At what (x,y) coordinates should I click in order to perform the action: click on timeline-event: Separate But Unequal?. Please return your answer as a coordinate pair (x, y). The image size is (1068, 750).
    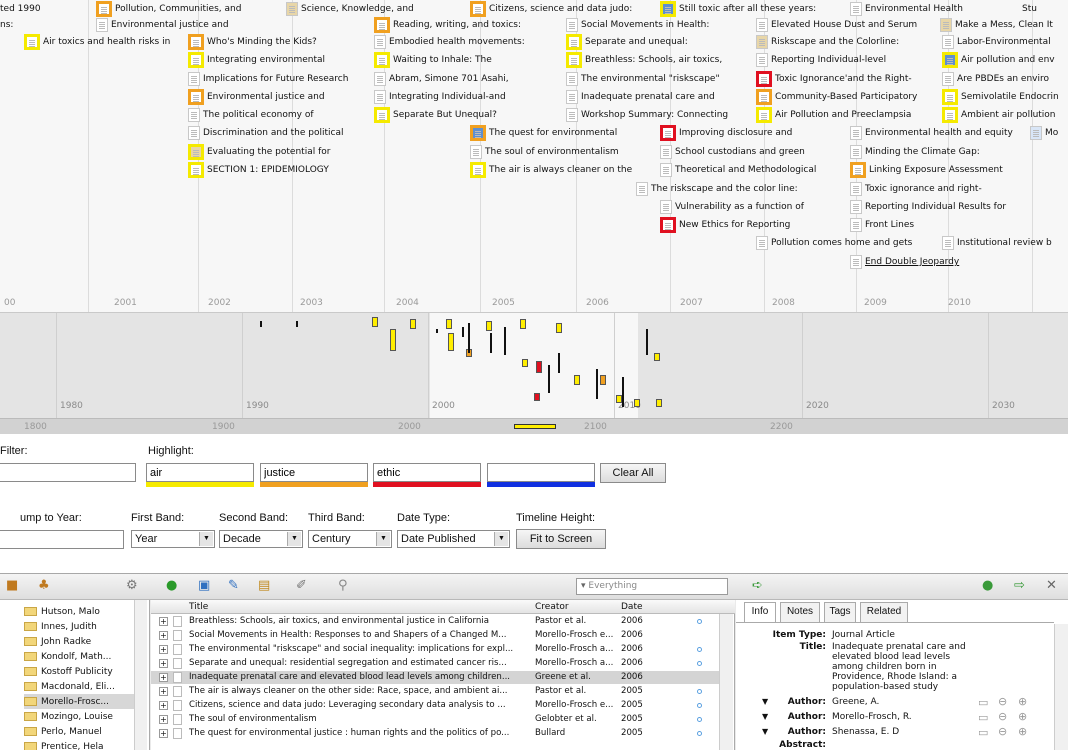
    Looking at the image, I should click on (435, 115).